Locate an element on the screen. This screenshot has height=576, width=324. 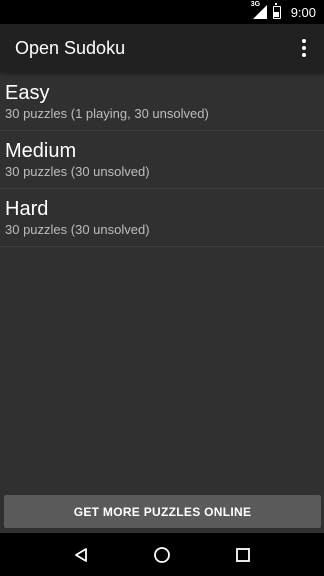
home-icon is located at coordinates (162, 555).